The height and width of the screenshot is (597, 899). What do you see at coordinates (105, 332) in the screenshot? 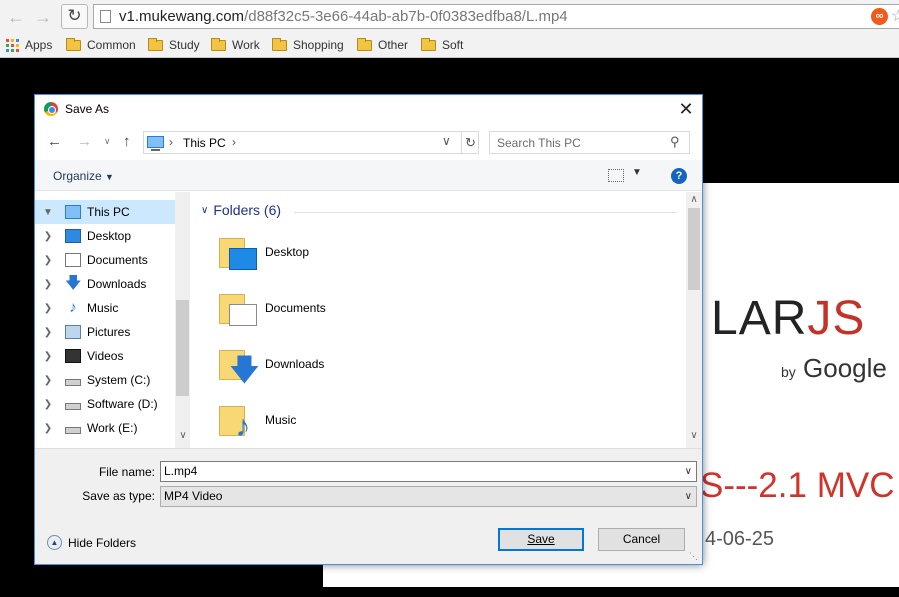
I see `tree-item-pictures: ❯ Pictures` at bounding box center [105, 332].